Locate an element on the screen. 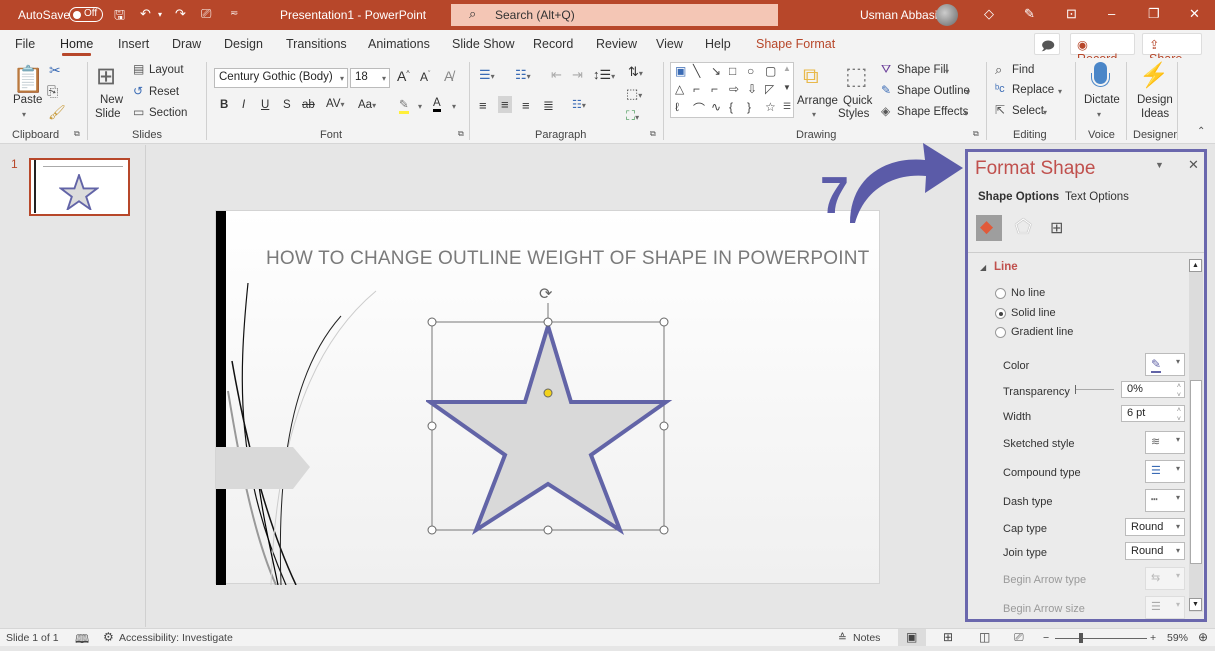 The width and height of the screenshot is (1215, 651). font-color-button: A is located at coordinates (437, 104).